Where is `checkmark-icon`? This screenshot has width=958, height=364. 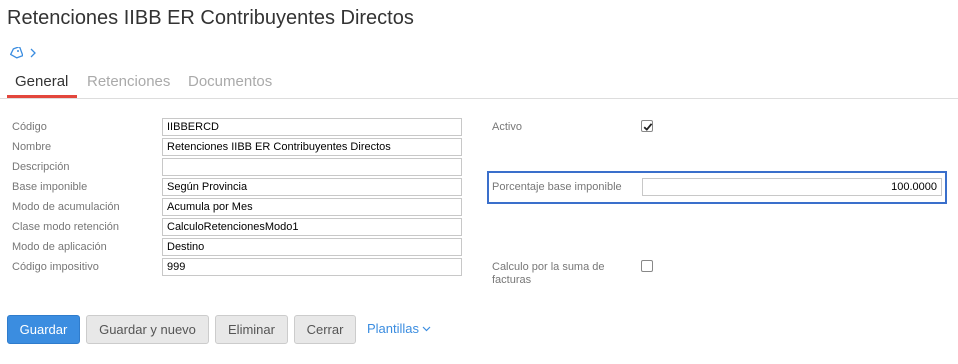
checkmark-icon is located at coordinates (648, 127).